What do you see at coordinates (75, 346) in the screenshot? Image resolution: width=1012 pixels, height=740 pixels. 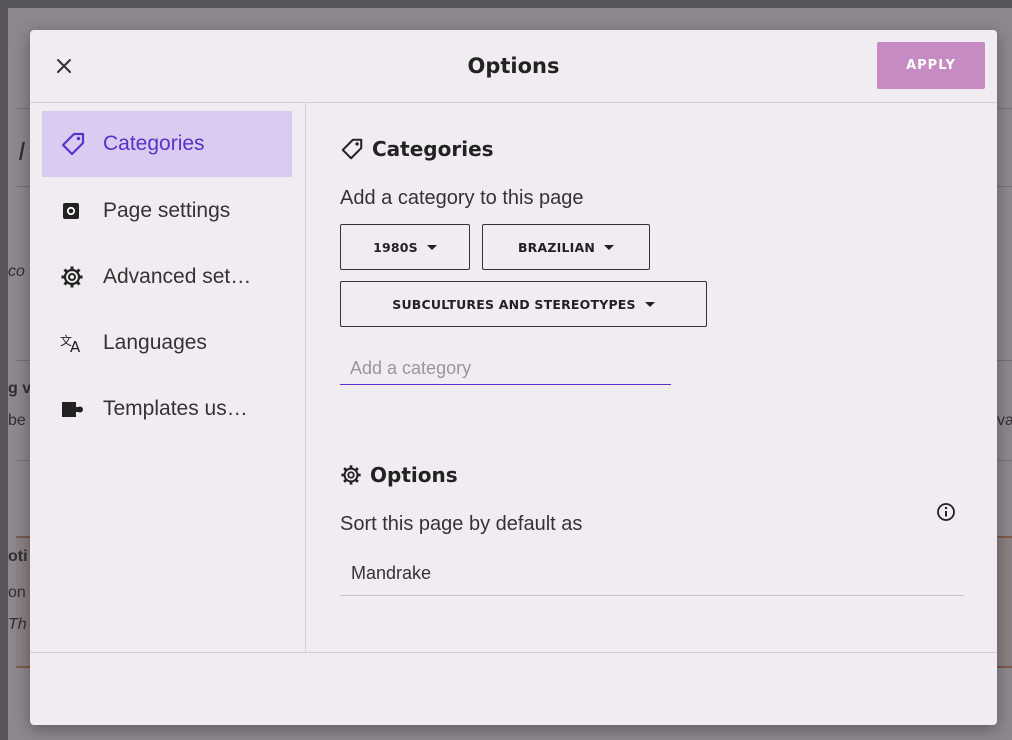 I see `svg-text: A` at bounding box center [75, 346].